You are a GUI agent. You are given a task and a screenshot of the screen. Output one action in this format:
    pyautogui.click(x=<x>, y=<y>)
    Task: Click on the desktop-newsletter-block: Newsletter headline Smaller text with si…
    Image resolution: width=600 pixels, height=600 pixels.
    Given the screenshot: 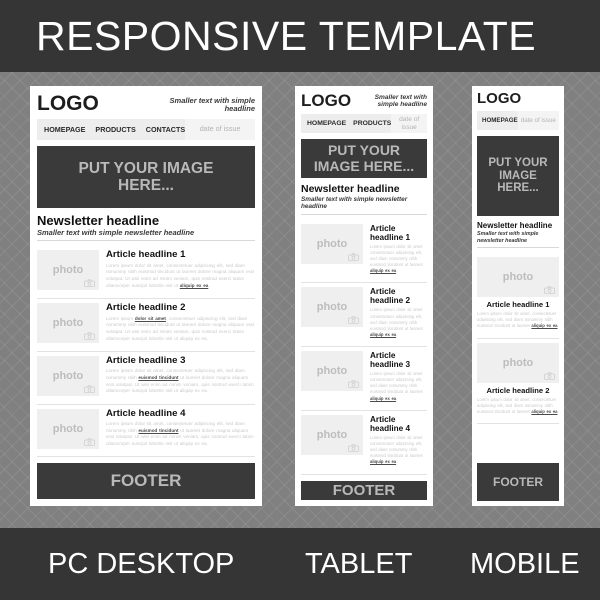 What is the action you would take?
    pyautogui.click(x=146, y=227)
    